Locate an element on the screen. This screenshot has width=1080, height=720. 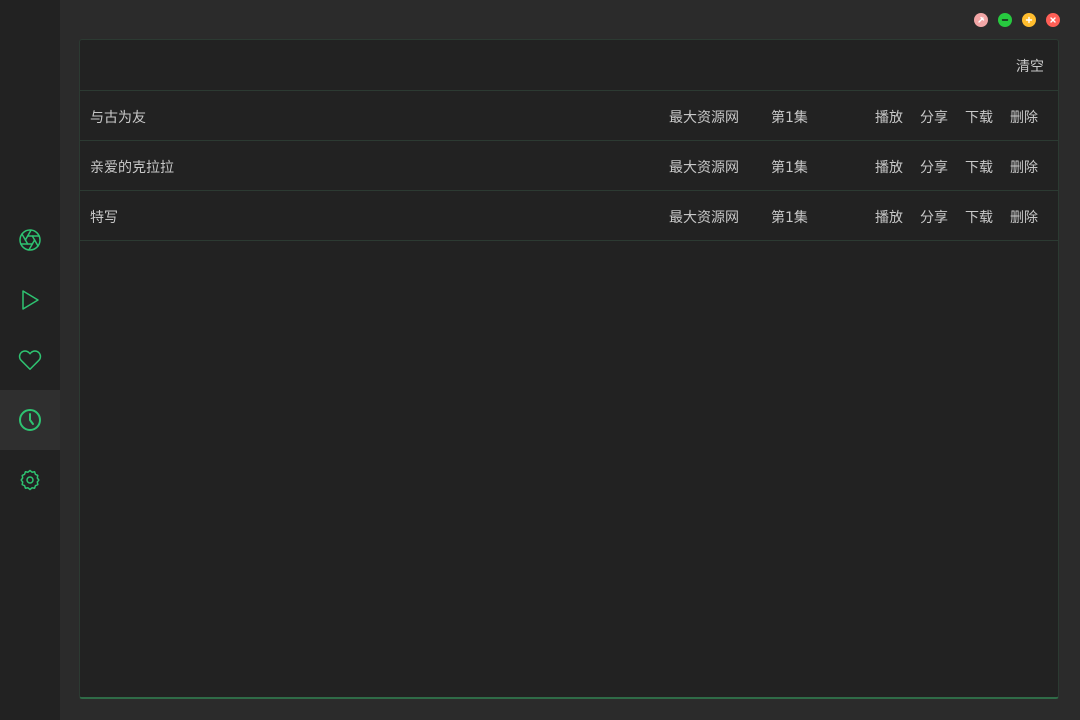
clock-icon is located at coordinates (30, 420).